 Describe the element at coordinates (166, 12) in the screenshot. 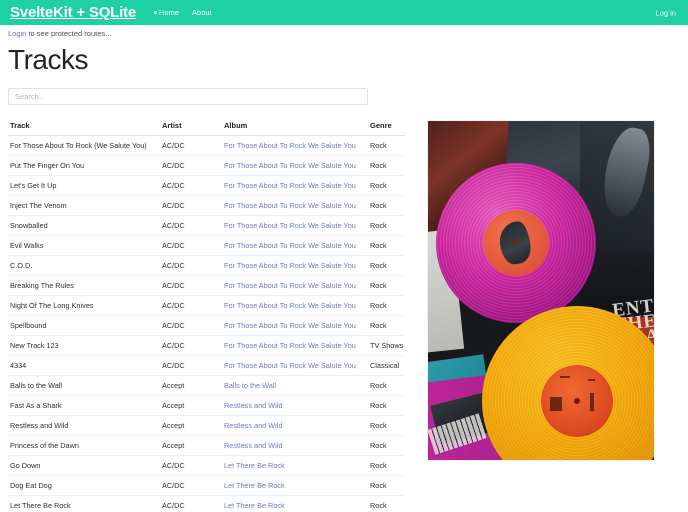

I see `nav-link-home: Home` at that location.